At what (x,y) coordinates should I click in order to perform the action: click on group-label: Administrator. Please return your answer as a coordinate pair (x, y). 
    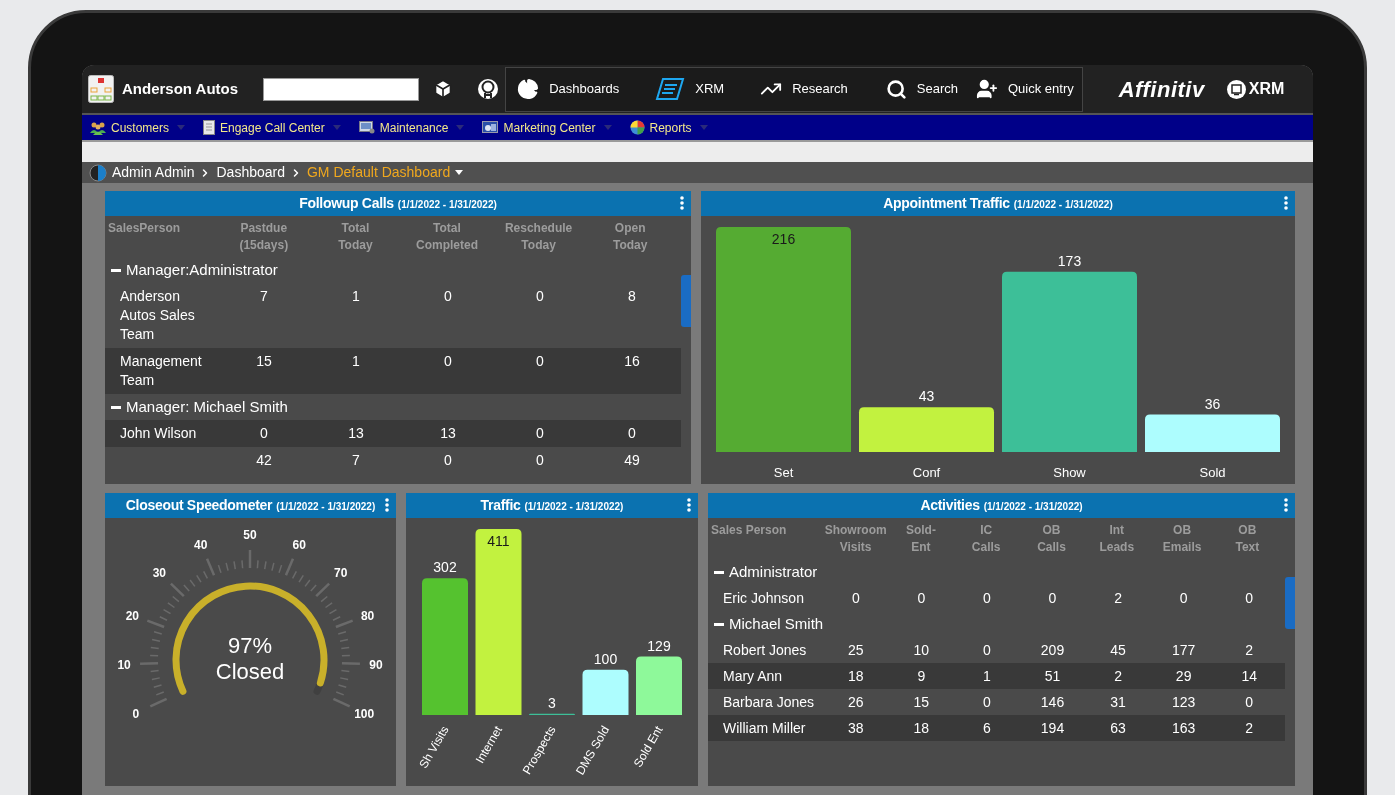
    Looking at the image, I should click on (773, 571).